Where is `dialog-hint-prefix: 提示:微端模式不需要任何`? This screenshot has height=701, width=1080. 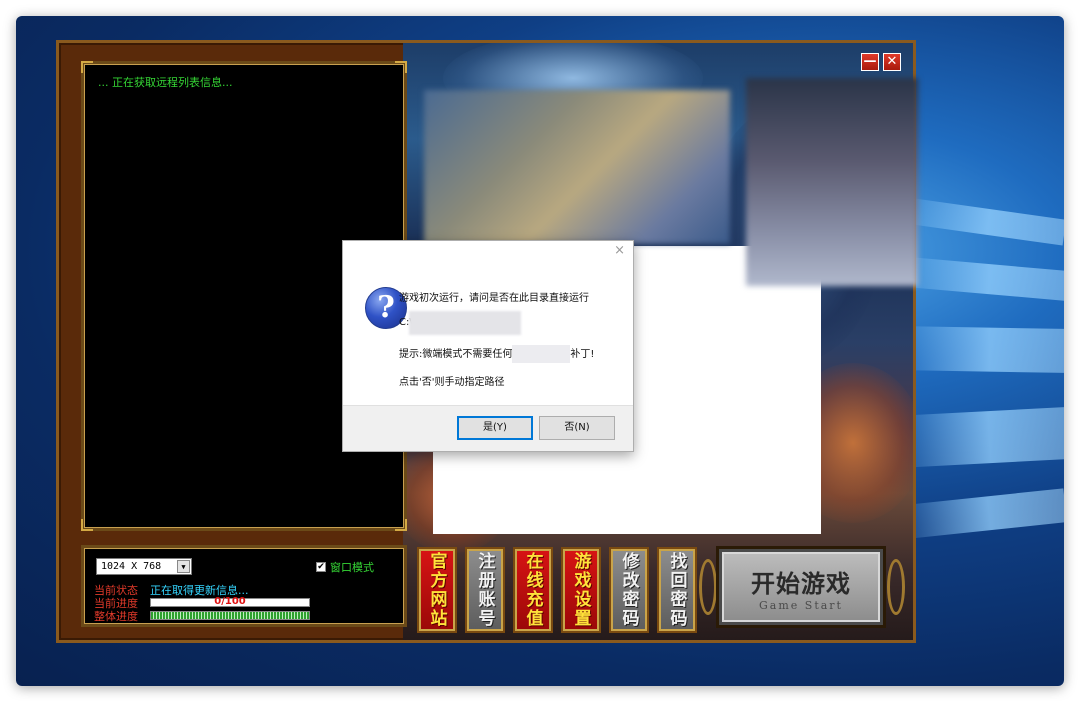 dialog-hint-prefix: 提示:微端模式不需要任何 is located at coordinates (456, 354).